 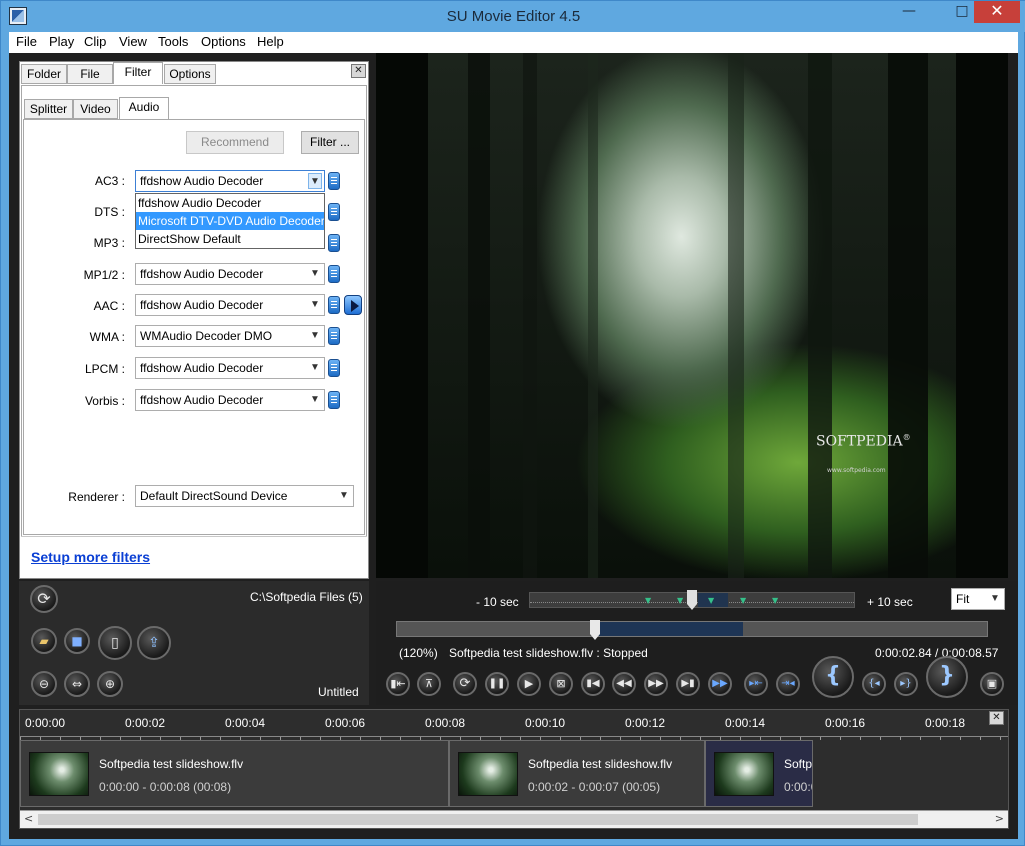 What do you see at coordinates (315, 181) in the screenshot?
I see `chevron-down-icon: ▼` at bounding box center [315, 181].